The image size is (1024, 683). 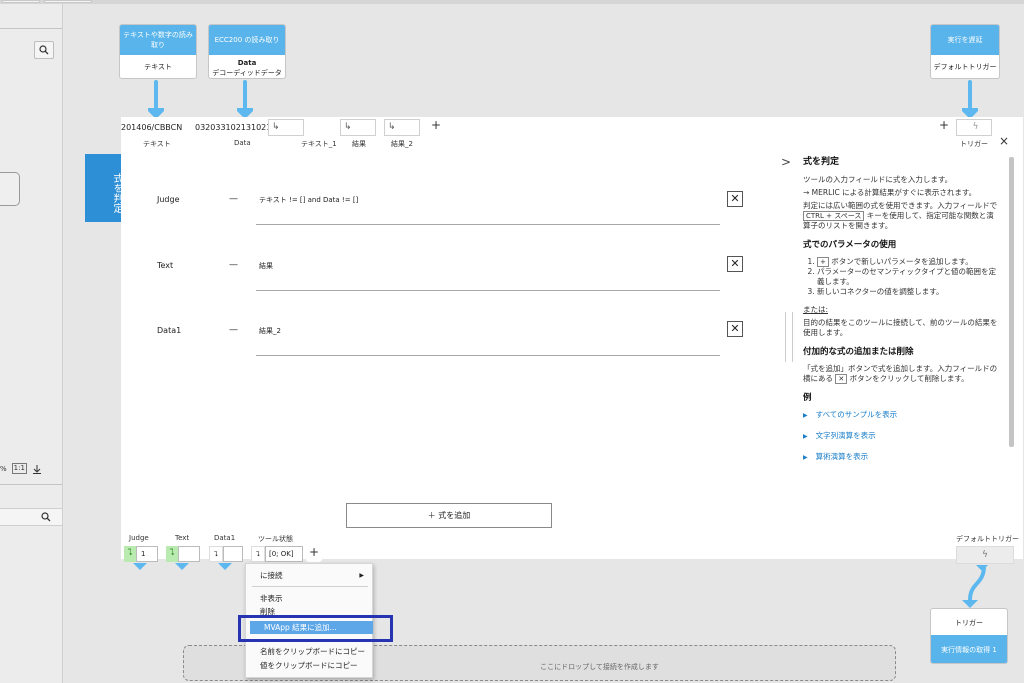 What do you see at coordinates (965, 67) in the screenshot?
I see `node-delay-output: デフォルトトリガー` at bounding box center [965, 67].